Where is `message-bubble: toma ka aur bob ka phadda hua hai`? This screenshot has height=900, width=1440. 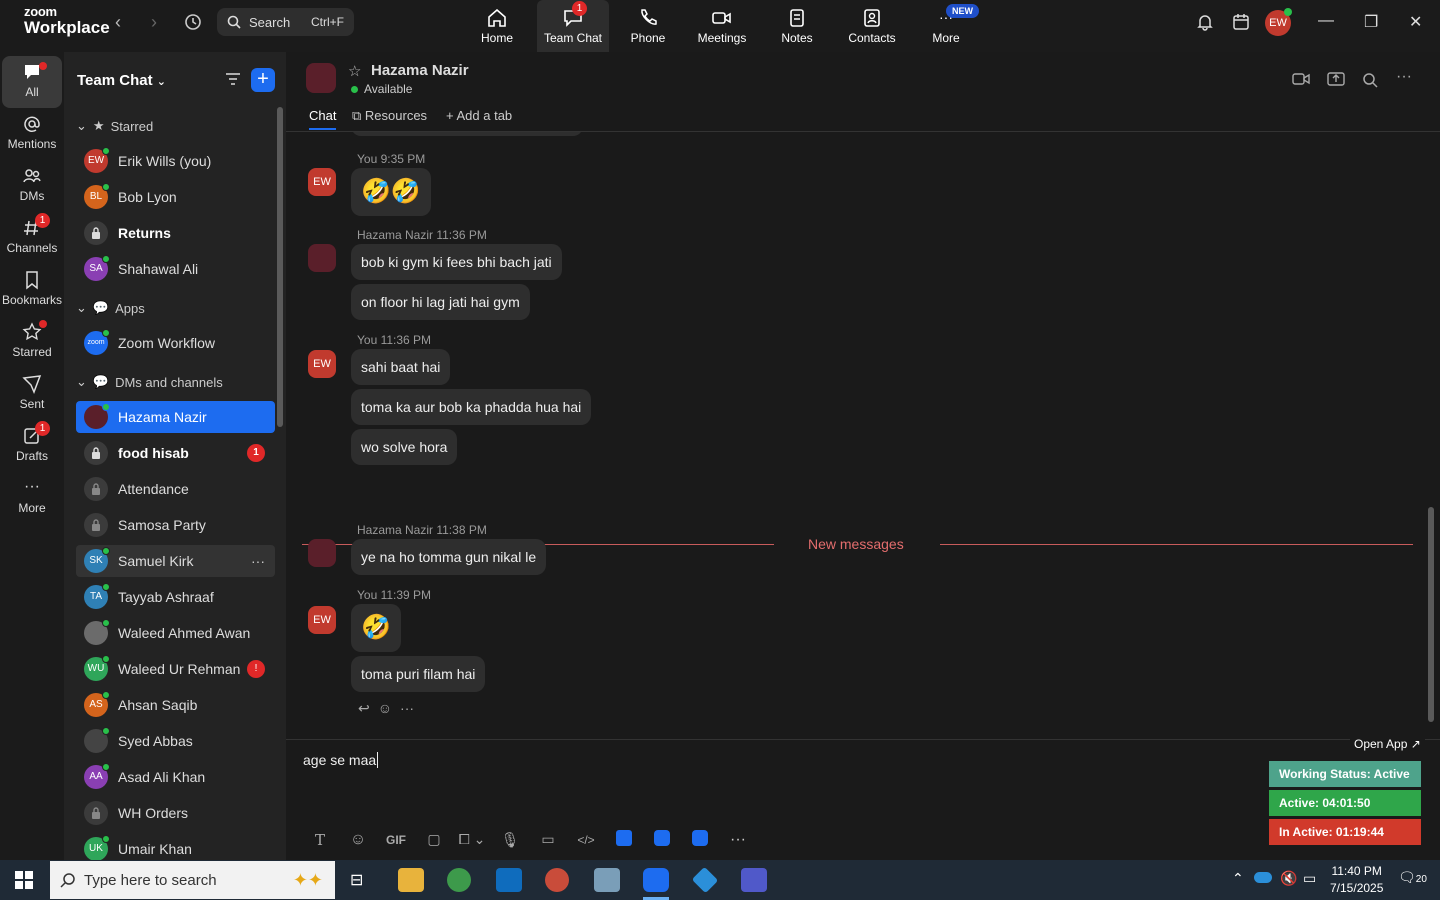 message-bubble: toma ka aur bob ka phadda hua hai is located at coordinates (471, 407).